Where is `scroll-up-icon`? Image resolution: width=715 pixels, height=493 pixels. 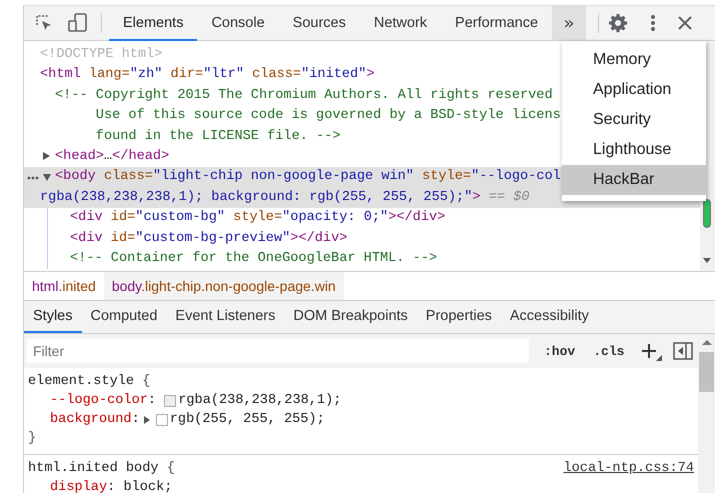 scroll-up-icon is located at coordinates (707, 342).